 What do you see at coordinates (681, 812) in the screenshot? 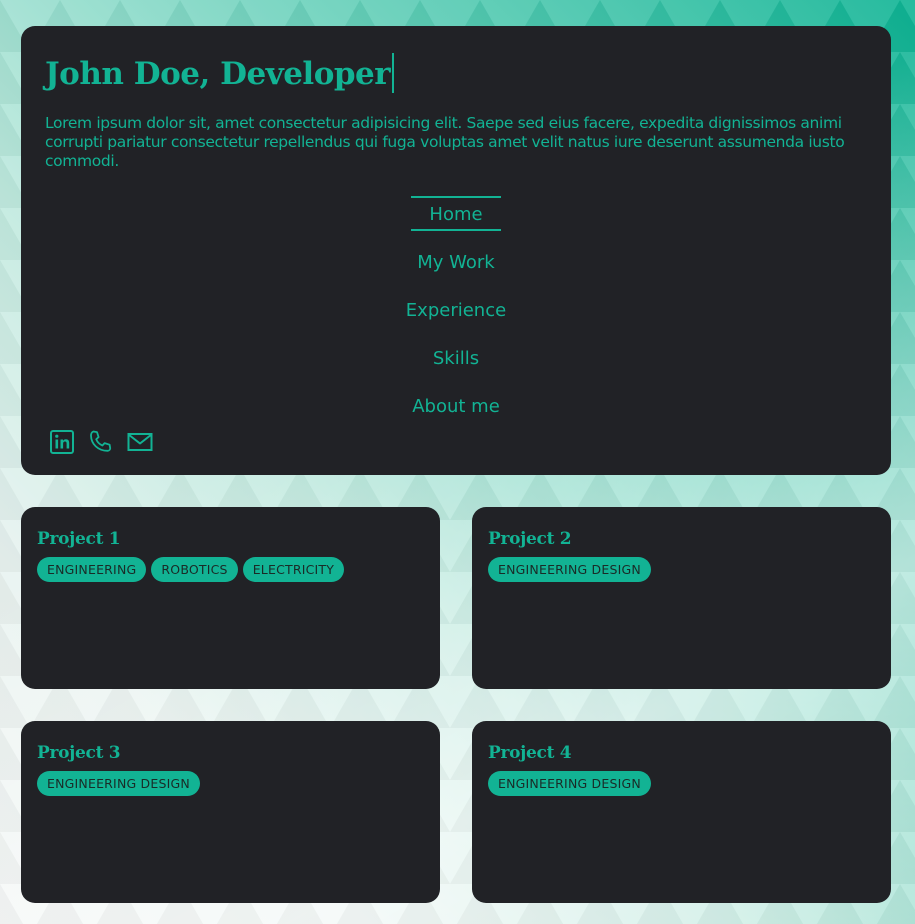
I see `project-card-4: Project 4 ENGINEERING DESIGN` at bounding box center [681, 812].